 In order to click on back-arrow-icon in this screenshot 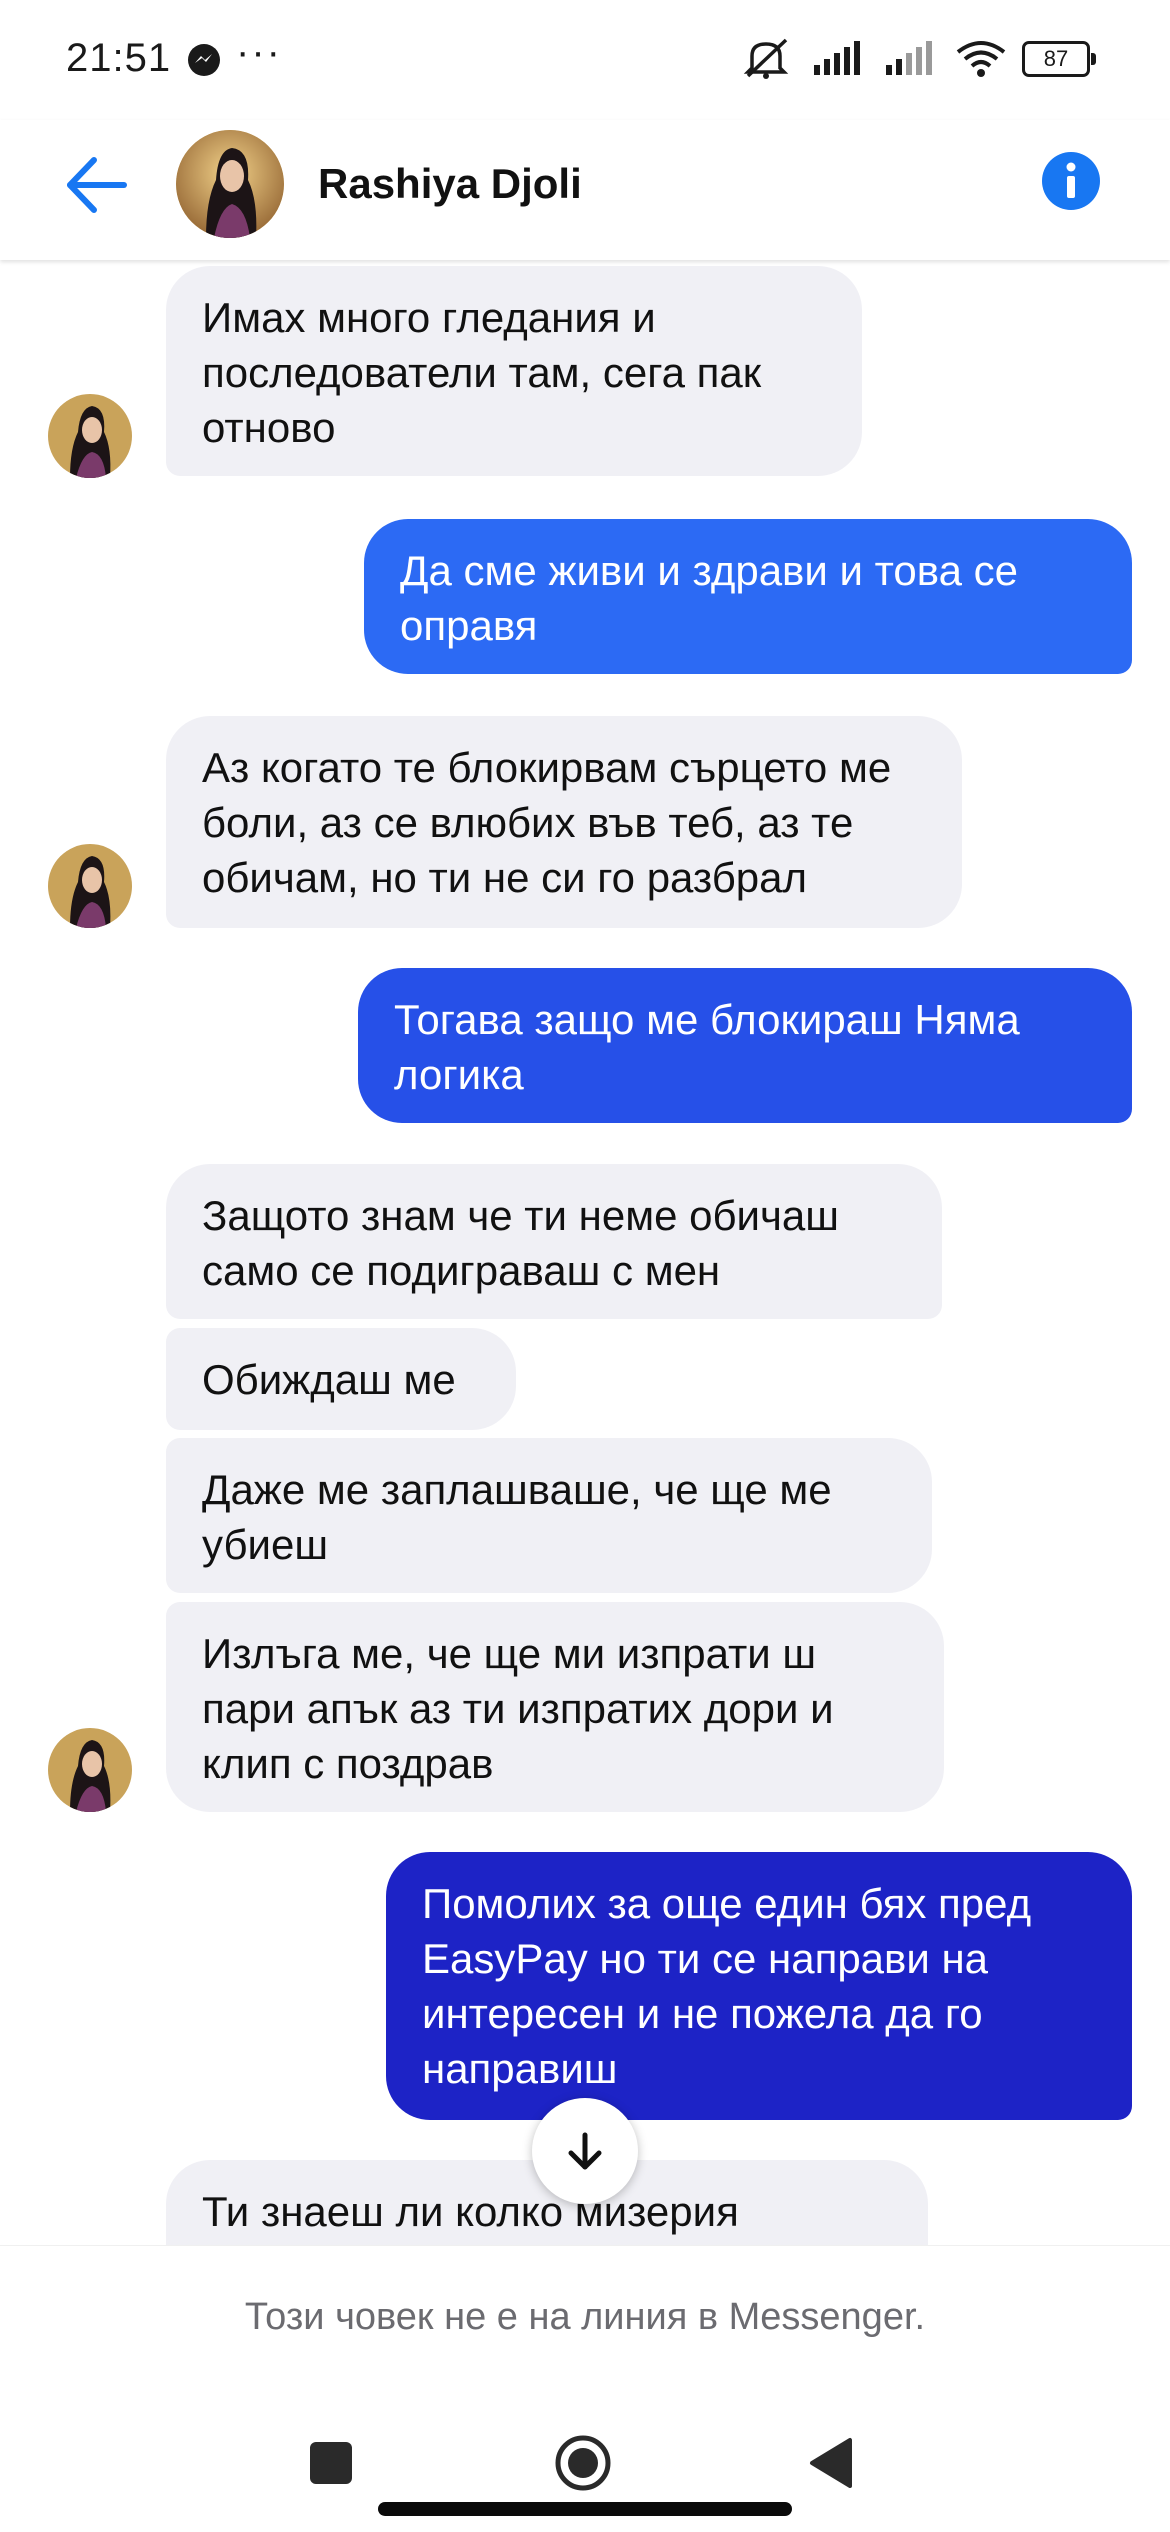, I will do `click(97, 185)`.